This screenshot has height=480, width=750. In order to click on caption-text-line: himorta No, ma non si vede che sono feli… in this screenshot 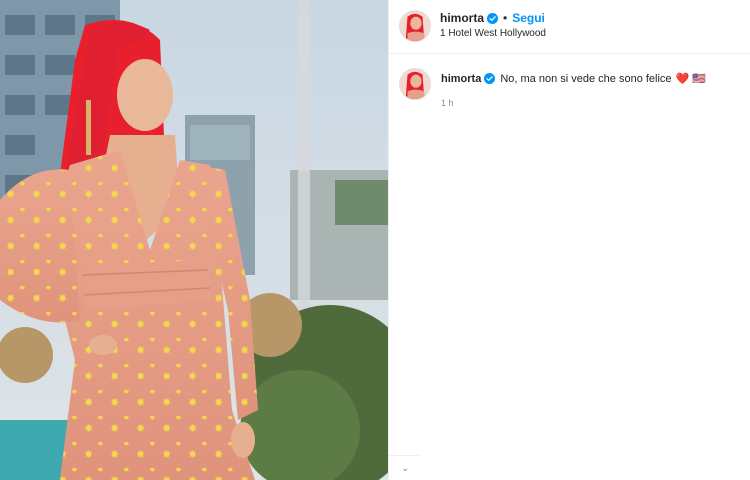, I will do `click(574, 79)`.